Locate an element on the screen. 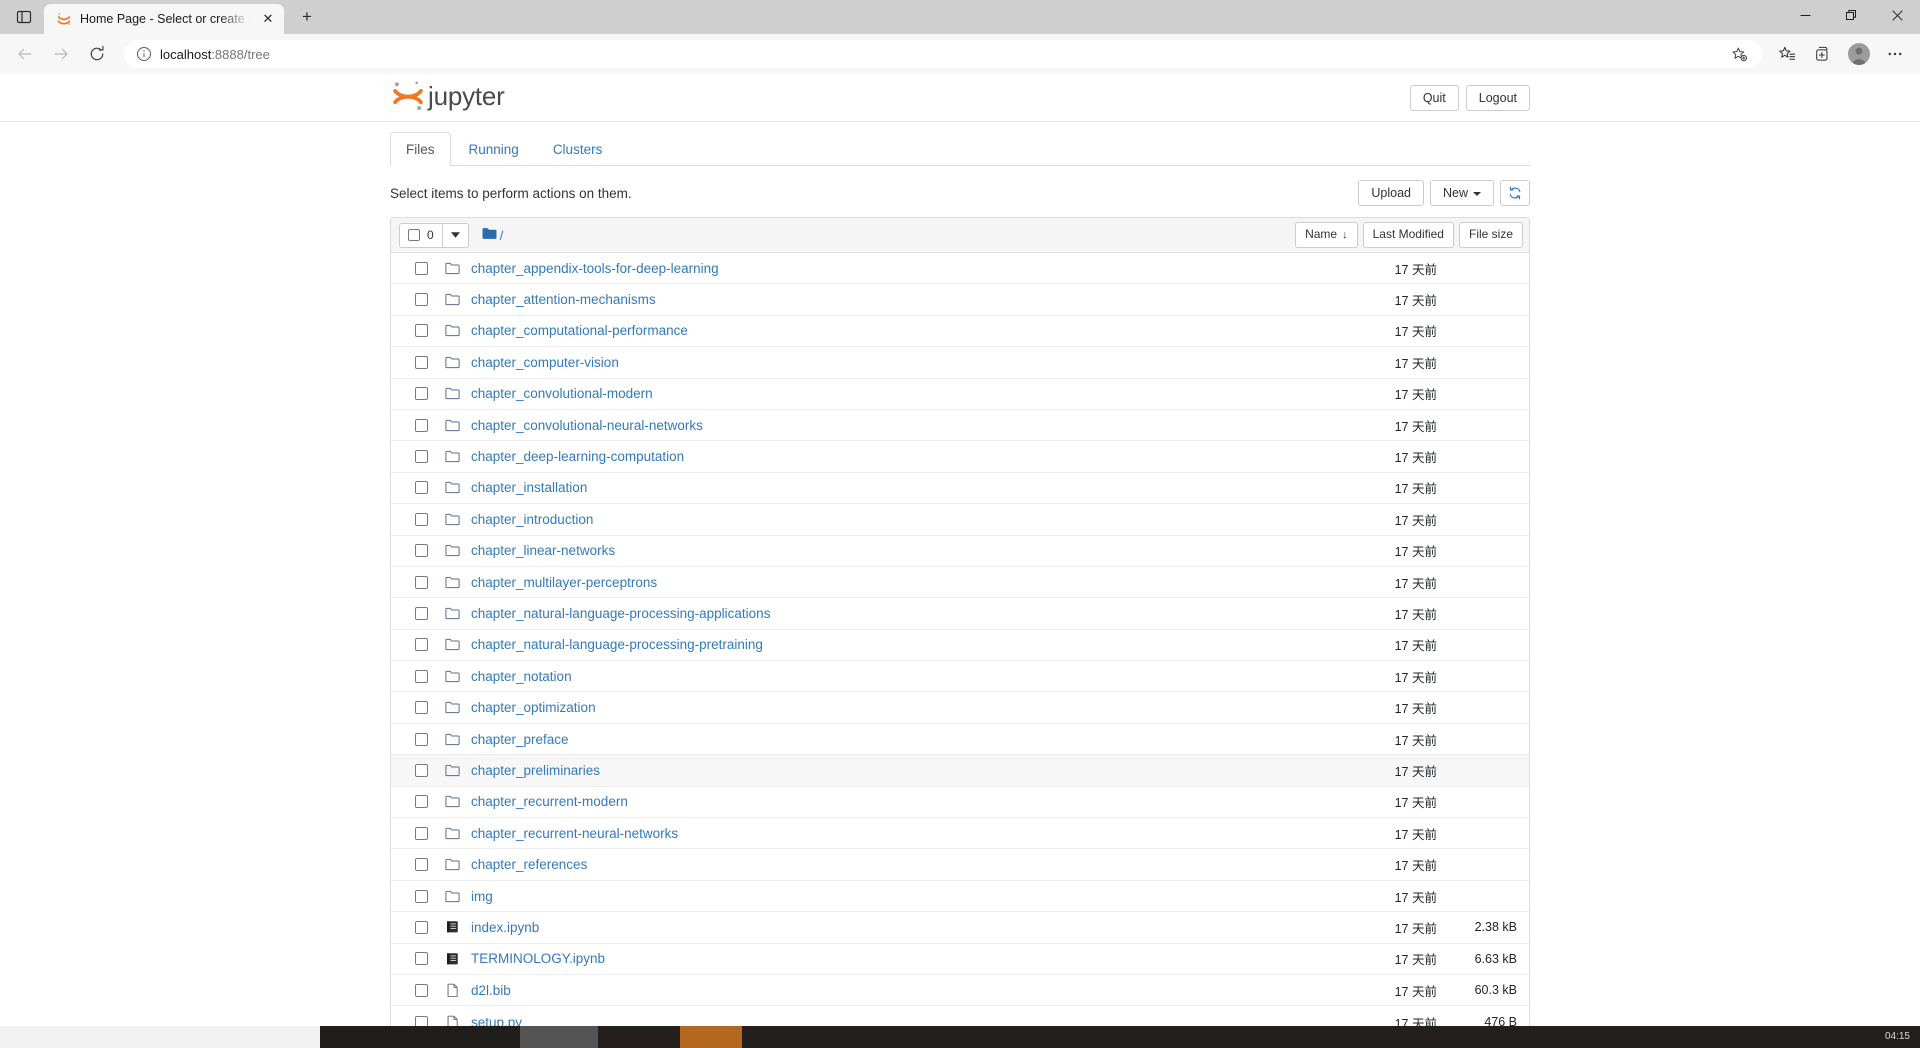 Image resolution: width=1920 pixels, height=1048 pixels. row-name-link: chapter_attention-mechanisms is located at coordinates (894, 299).